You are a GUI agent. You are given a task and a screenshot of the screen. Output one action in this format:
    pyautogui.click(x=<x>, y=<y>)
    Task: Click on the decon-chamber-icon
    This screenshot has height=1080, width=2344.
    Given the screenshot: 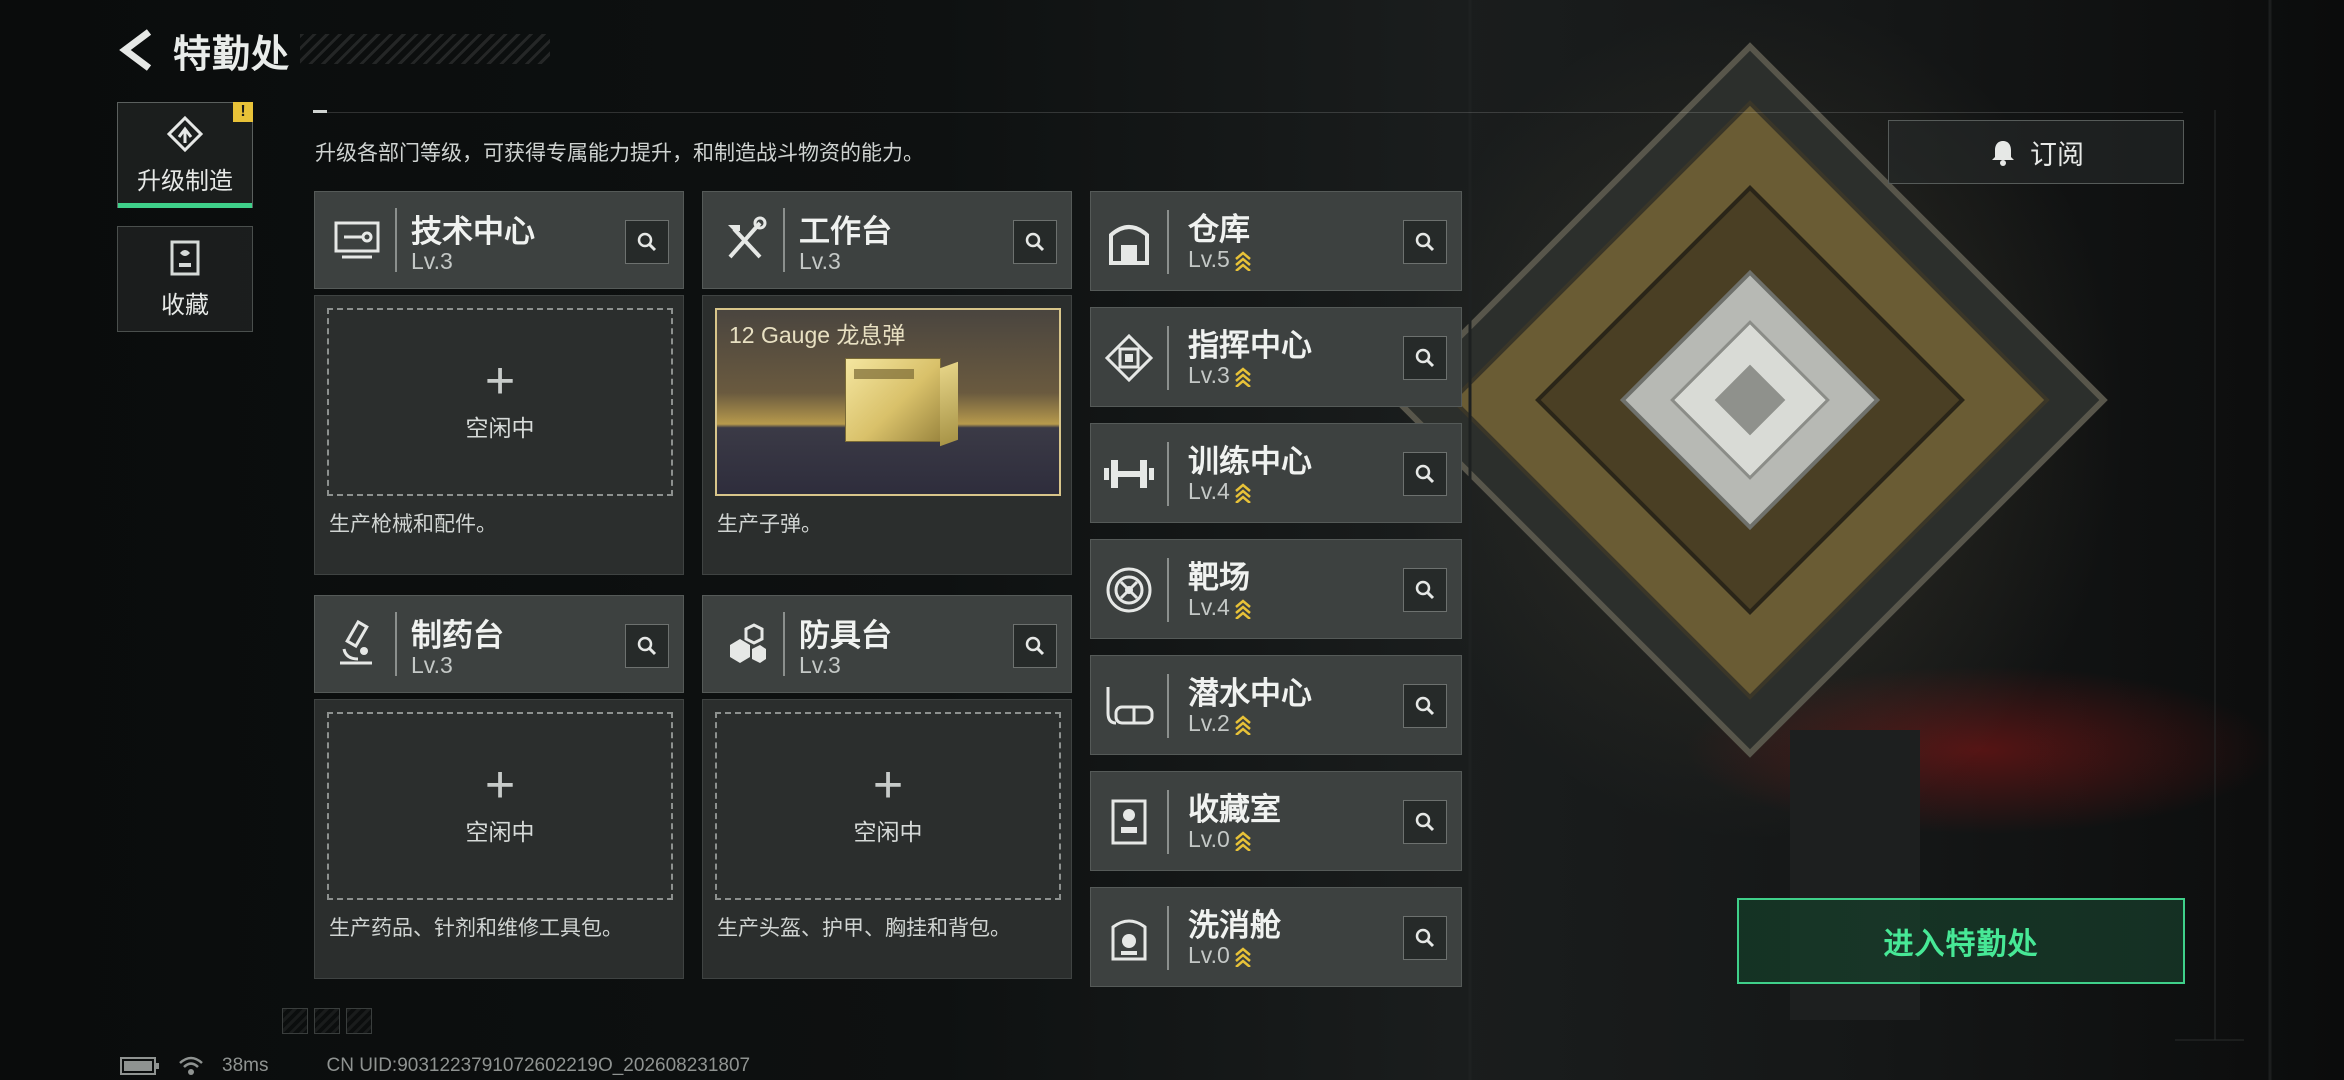 What is the action you would take?
    pyautogui.click(x=1129, y=938)
    